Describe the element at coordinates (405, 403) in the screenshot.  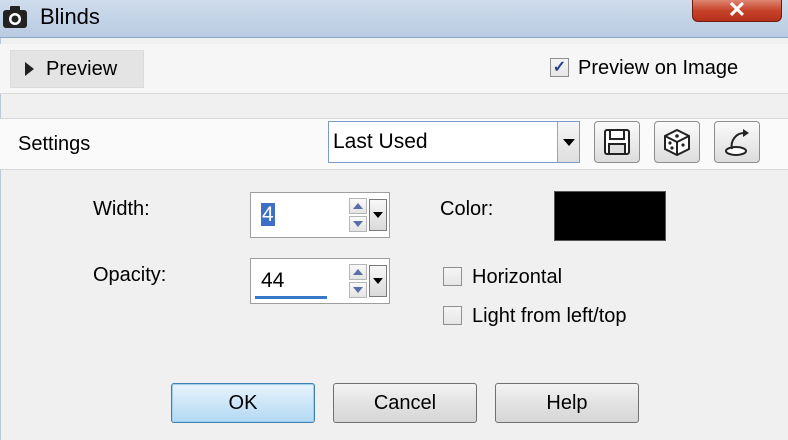
I see `cancel-button: Cancel` at that location.